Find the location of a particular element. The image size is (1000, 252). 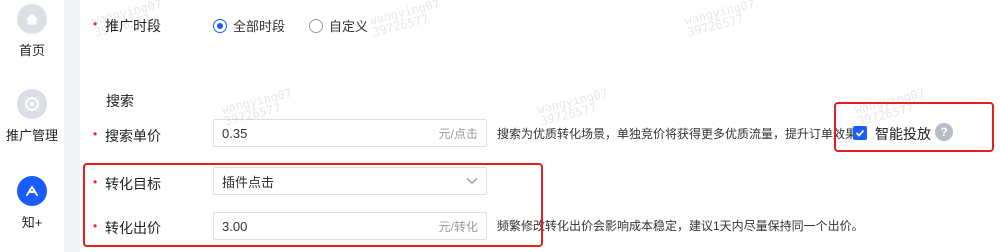

radio-circle-checked is located at coordinates (220, 25).